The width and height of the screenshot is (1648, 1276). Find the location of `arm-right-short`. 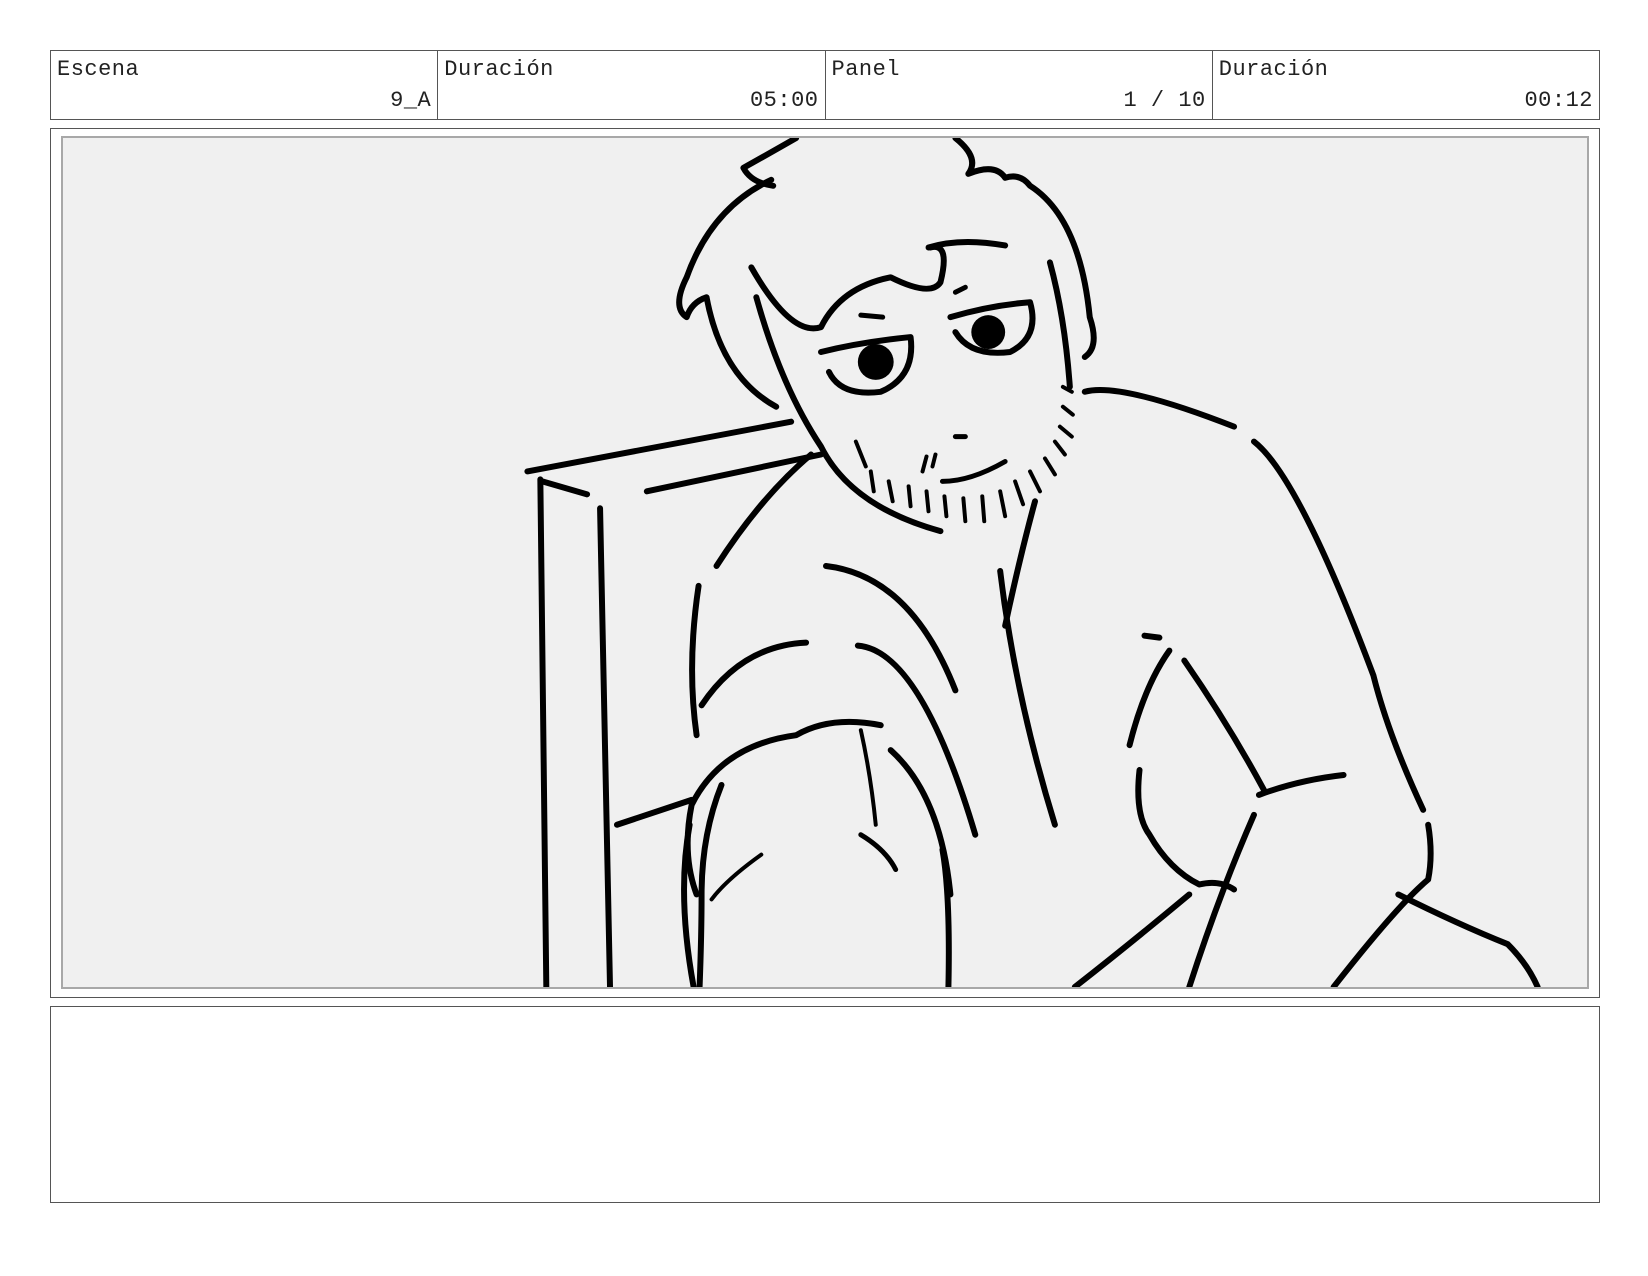

arm-right-short is located at coordinates (1152, 636).